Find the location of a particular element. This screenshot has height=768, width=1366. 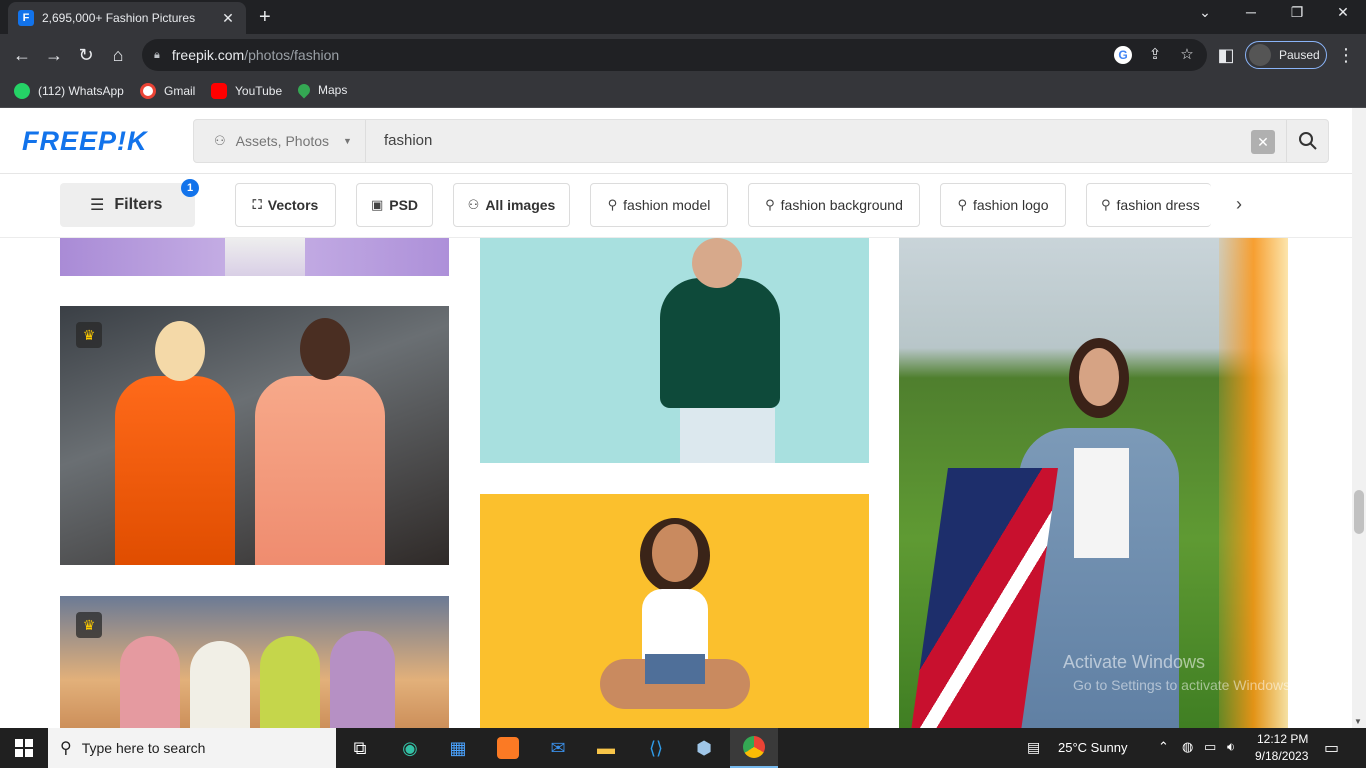

file-explorer-icon: ▬ is located at coordinates (606, 748).